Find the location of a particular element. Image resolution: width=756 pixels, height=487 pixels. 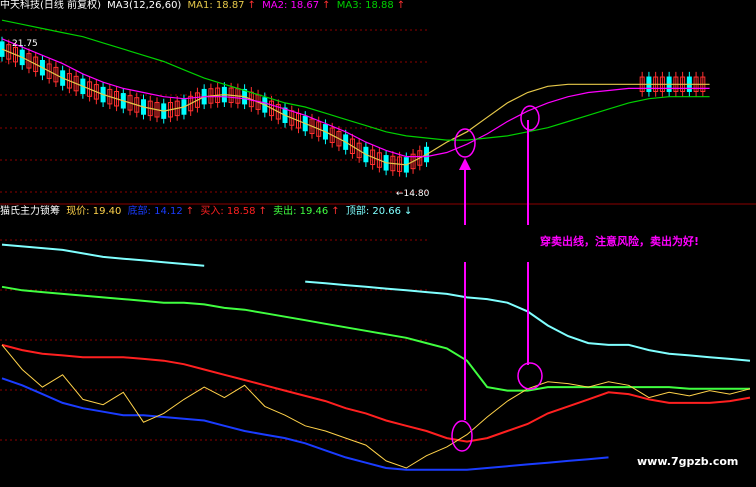

dibu-arrow: ↑ is located at coordinates (190, 211).